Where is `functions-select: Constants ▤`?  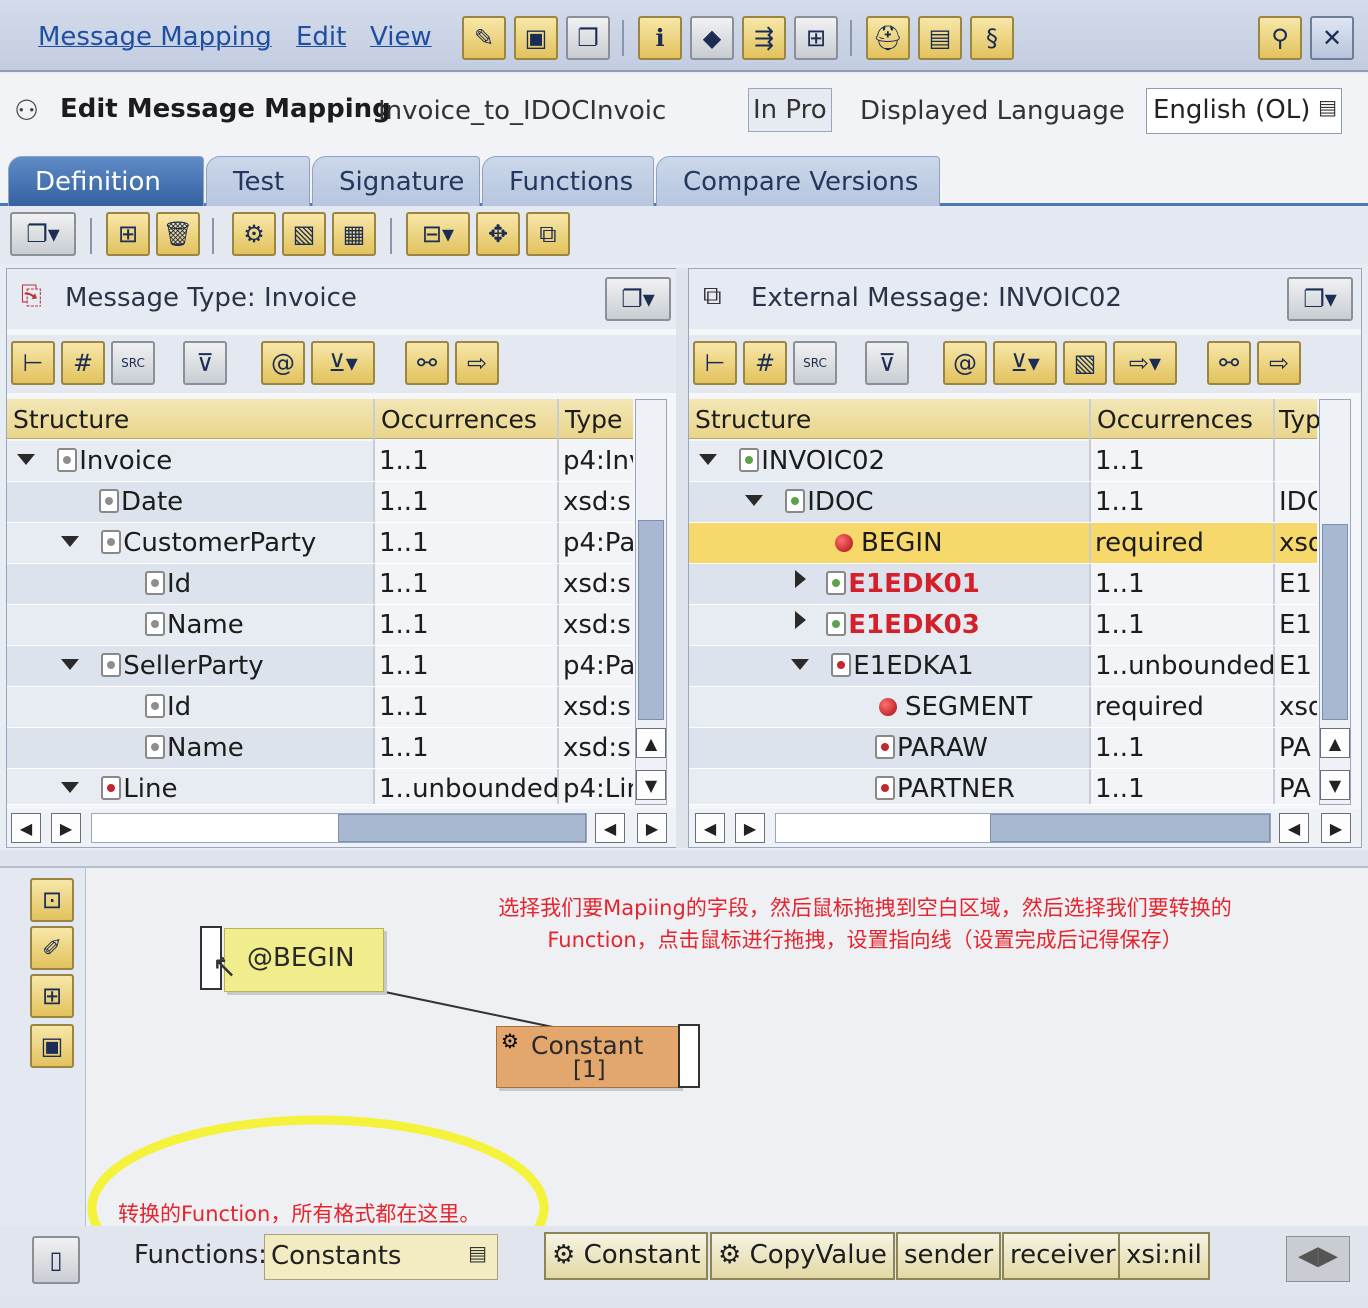
functions-select: Constants ▤ is located at coordinates (381, 1257).